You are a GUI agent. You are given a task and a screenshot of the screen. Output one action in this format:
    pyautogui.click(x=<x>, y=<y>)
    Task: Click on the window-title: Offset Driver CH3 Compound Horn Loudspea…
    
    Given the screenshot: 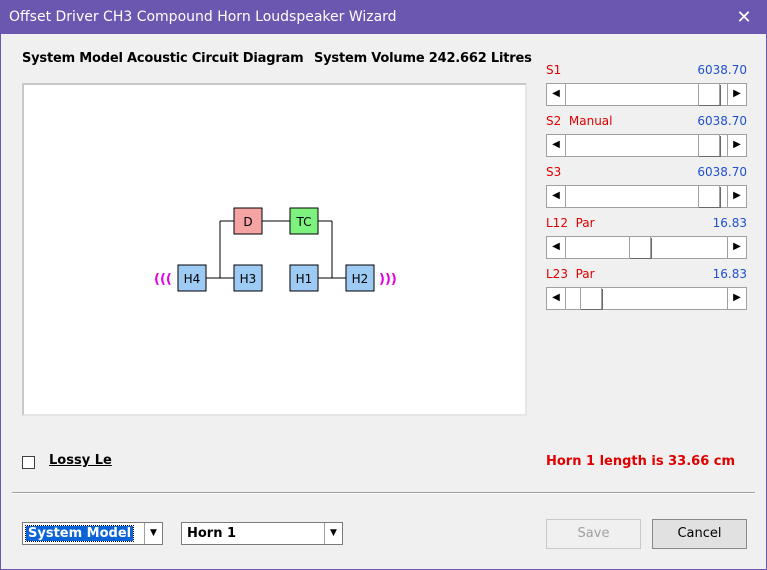 What is the action you would take?
    pyautogui.click(x=203, y=17)
    